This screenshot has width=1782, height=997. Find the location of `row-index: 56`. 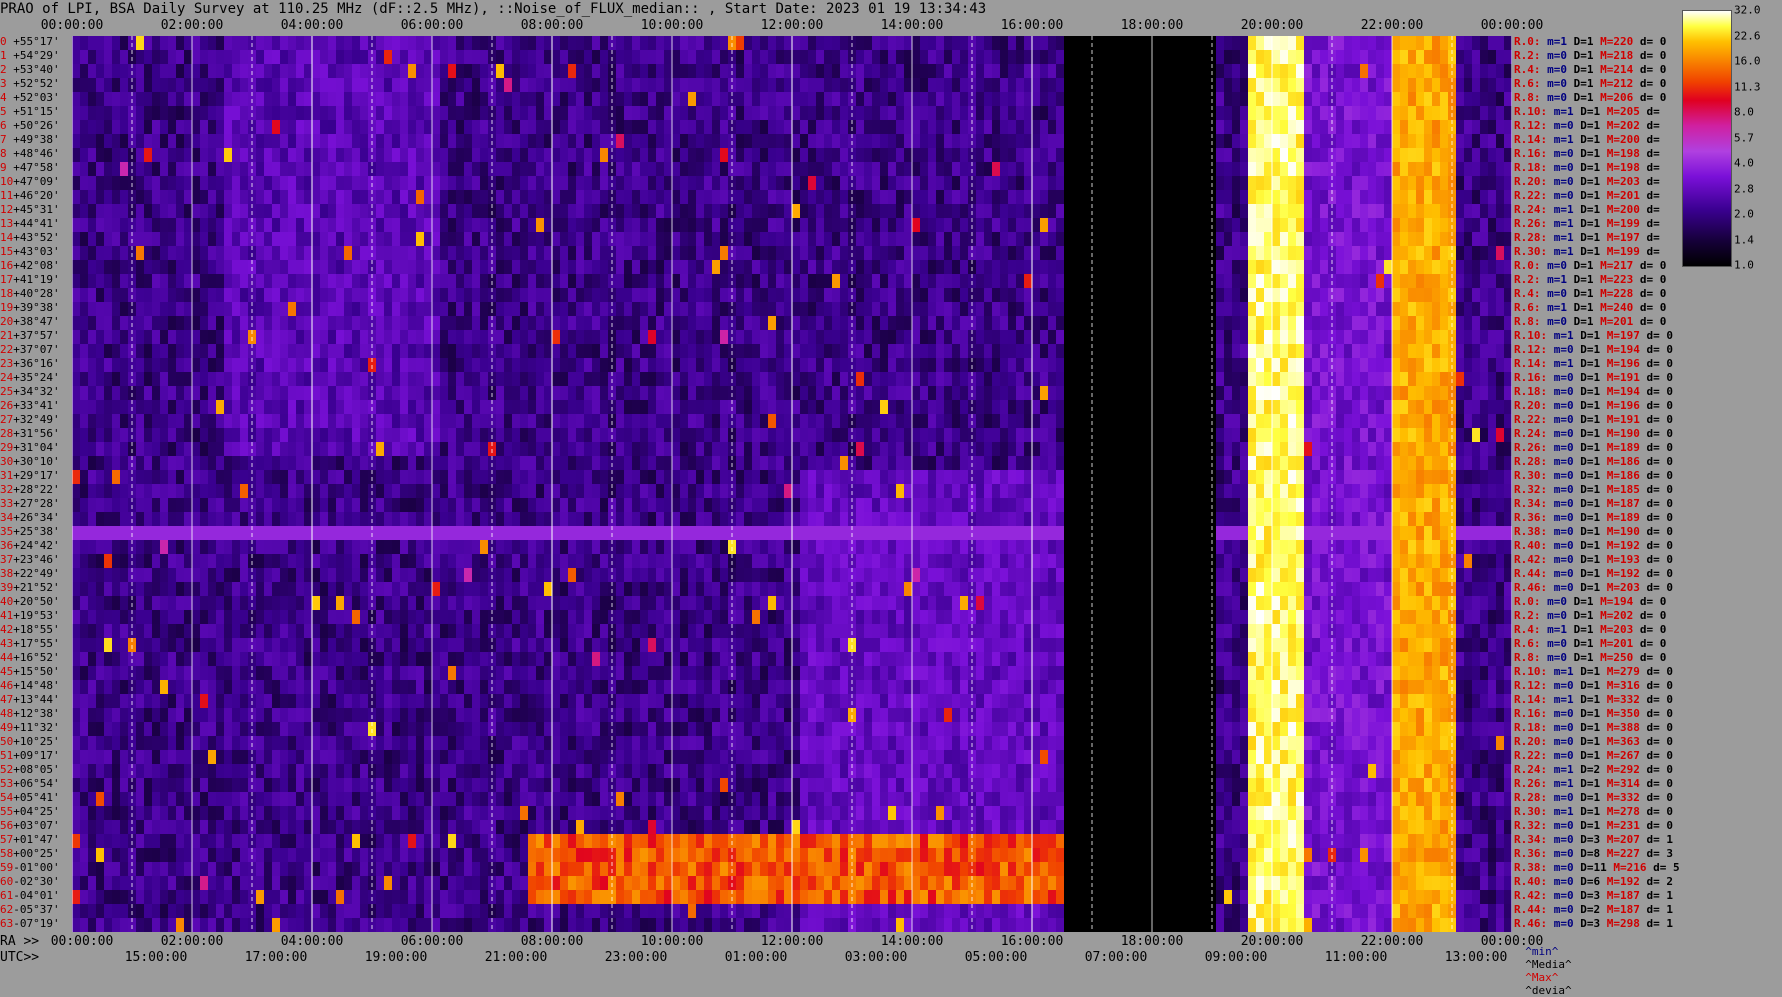

row-index: 56 is located at coordinates (7, 825).